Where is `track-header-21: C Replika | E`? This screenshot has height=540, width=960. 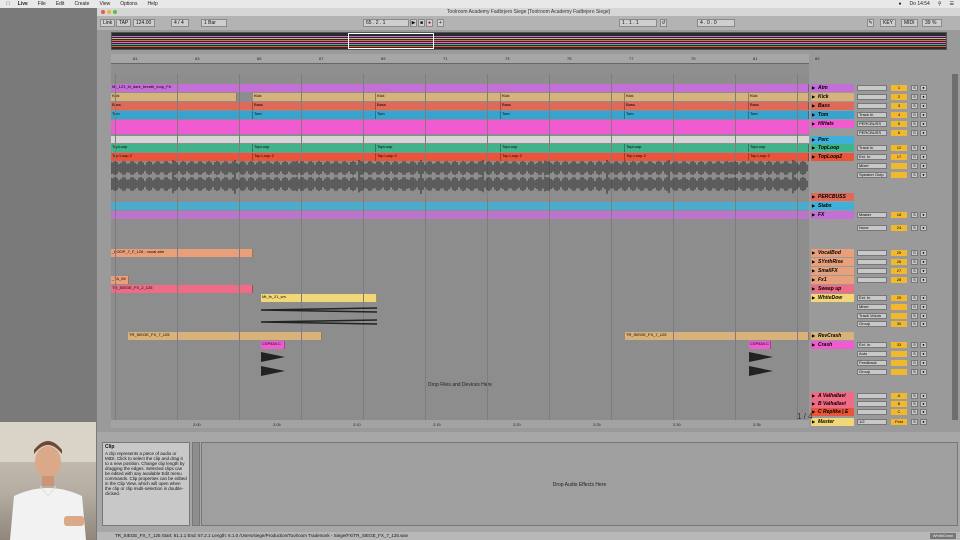 track-header-21: C Replika | E is located at coordinates (832, 412).